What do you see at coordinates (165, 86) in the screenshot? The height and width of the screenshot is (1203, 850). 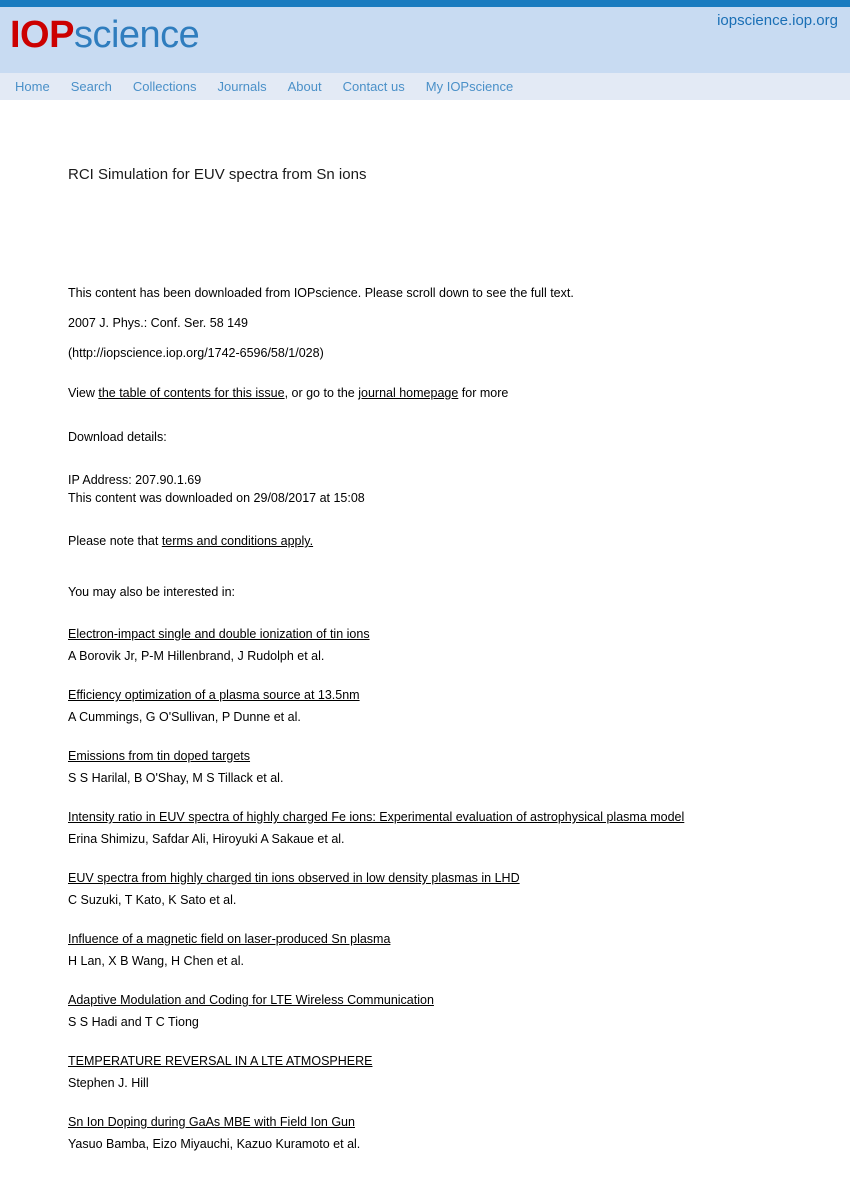 I see `nav-item-collections: Collections` at bounding box center [165, 86].